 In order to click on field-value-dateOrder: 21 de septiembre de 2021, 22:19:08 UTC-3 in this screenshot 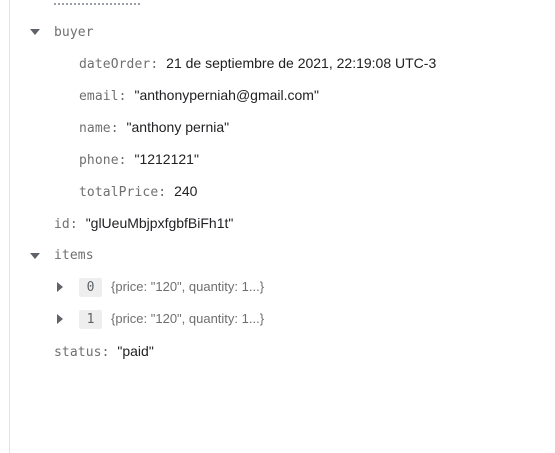, I will do `click(301, 63)`.